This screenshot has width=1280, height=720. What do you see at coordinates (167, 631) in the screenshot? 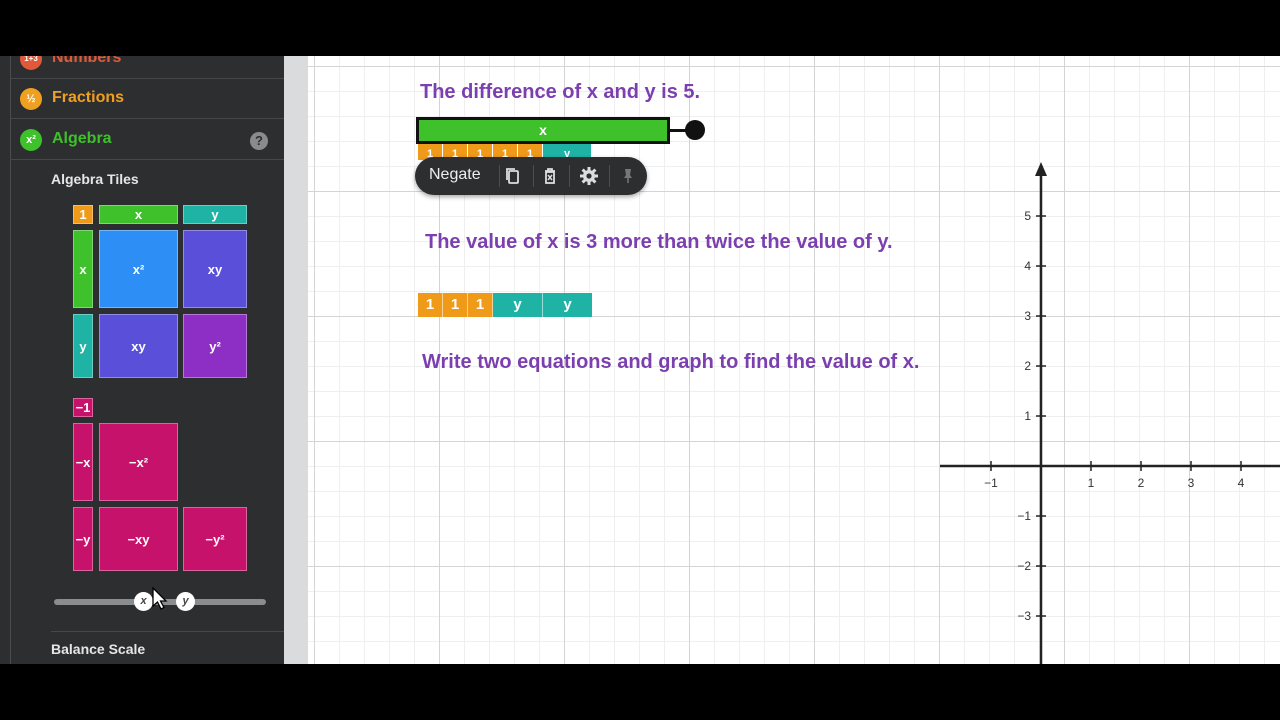
I see `section-divider` at bounding box center [167, 631].